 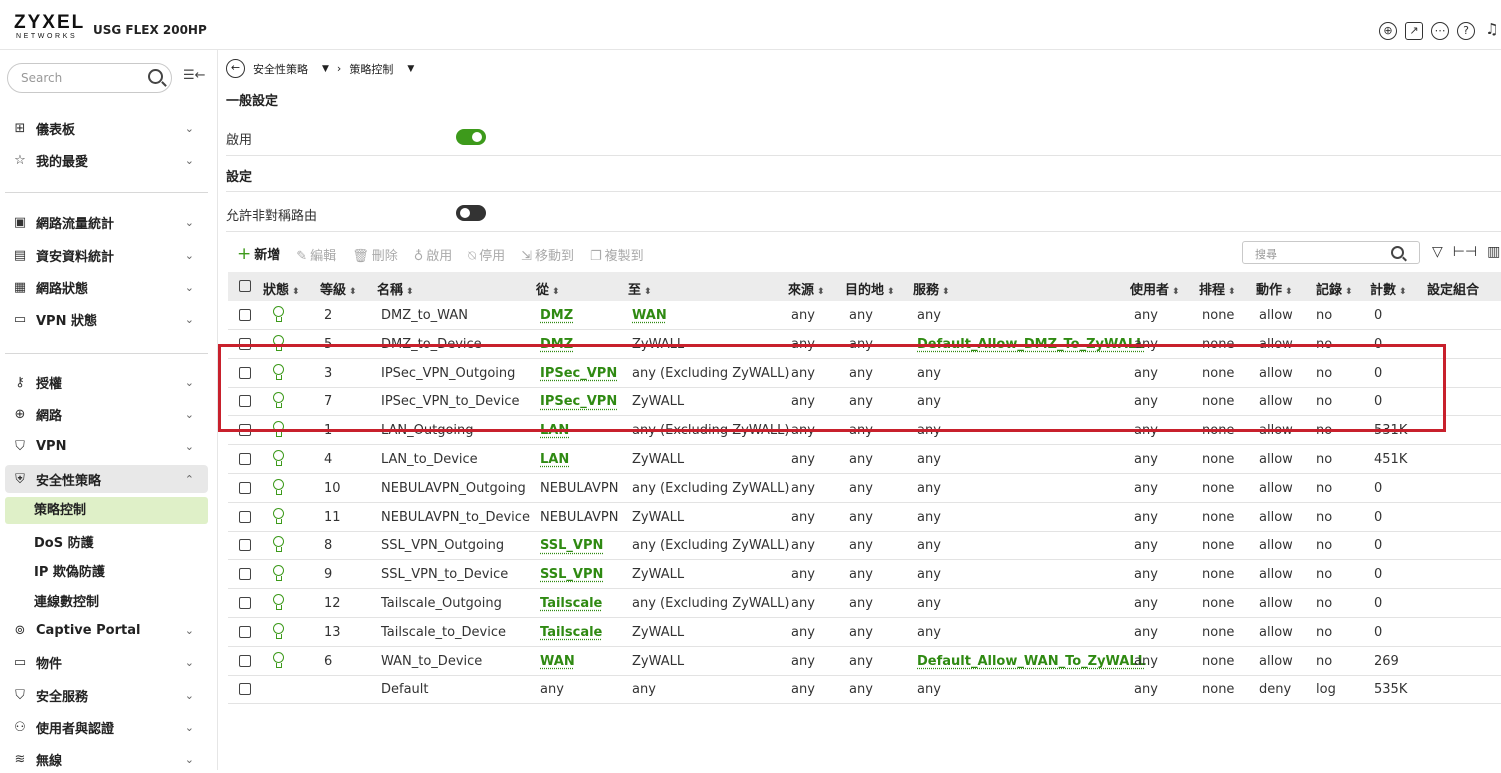 What do you see at coordinates (194, 75) in the screenshot?
I see `collapse-icon: ☰←` at bounding box center [194, 75].